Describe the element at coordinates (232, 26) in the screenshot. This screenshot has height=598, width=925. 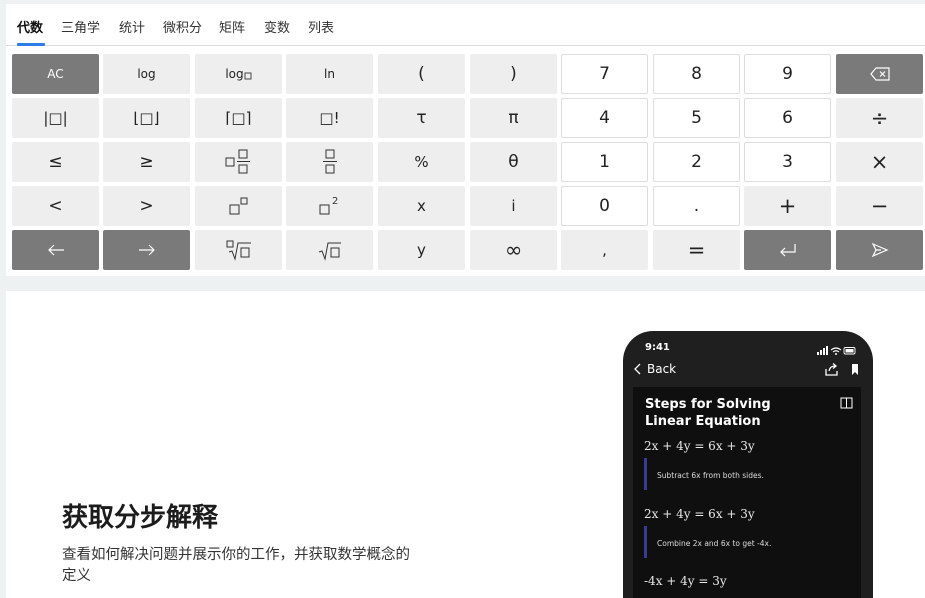
I see `tab-matrix: 矩阵` at that location.